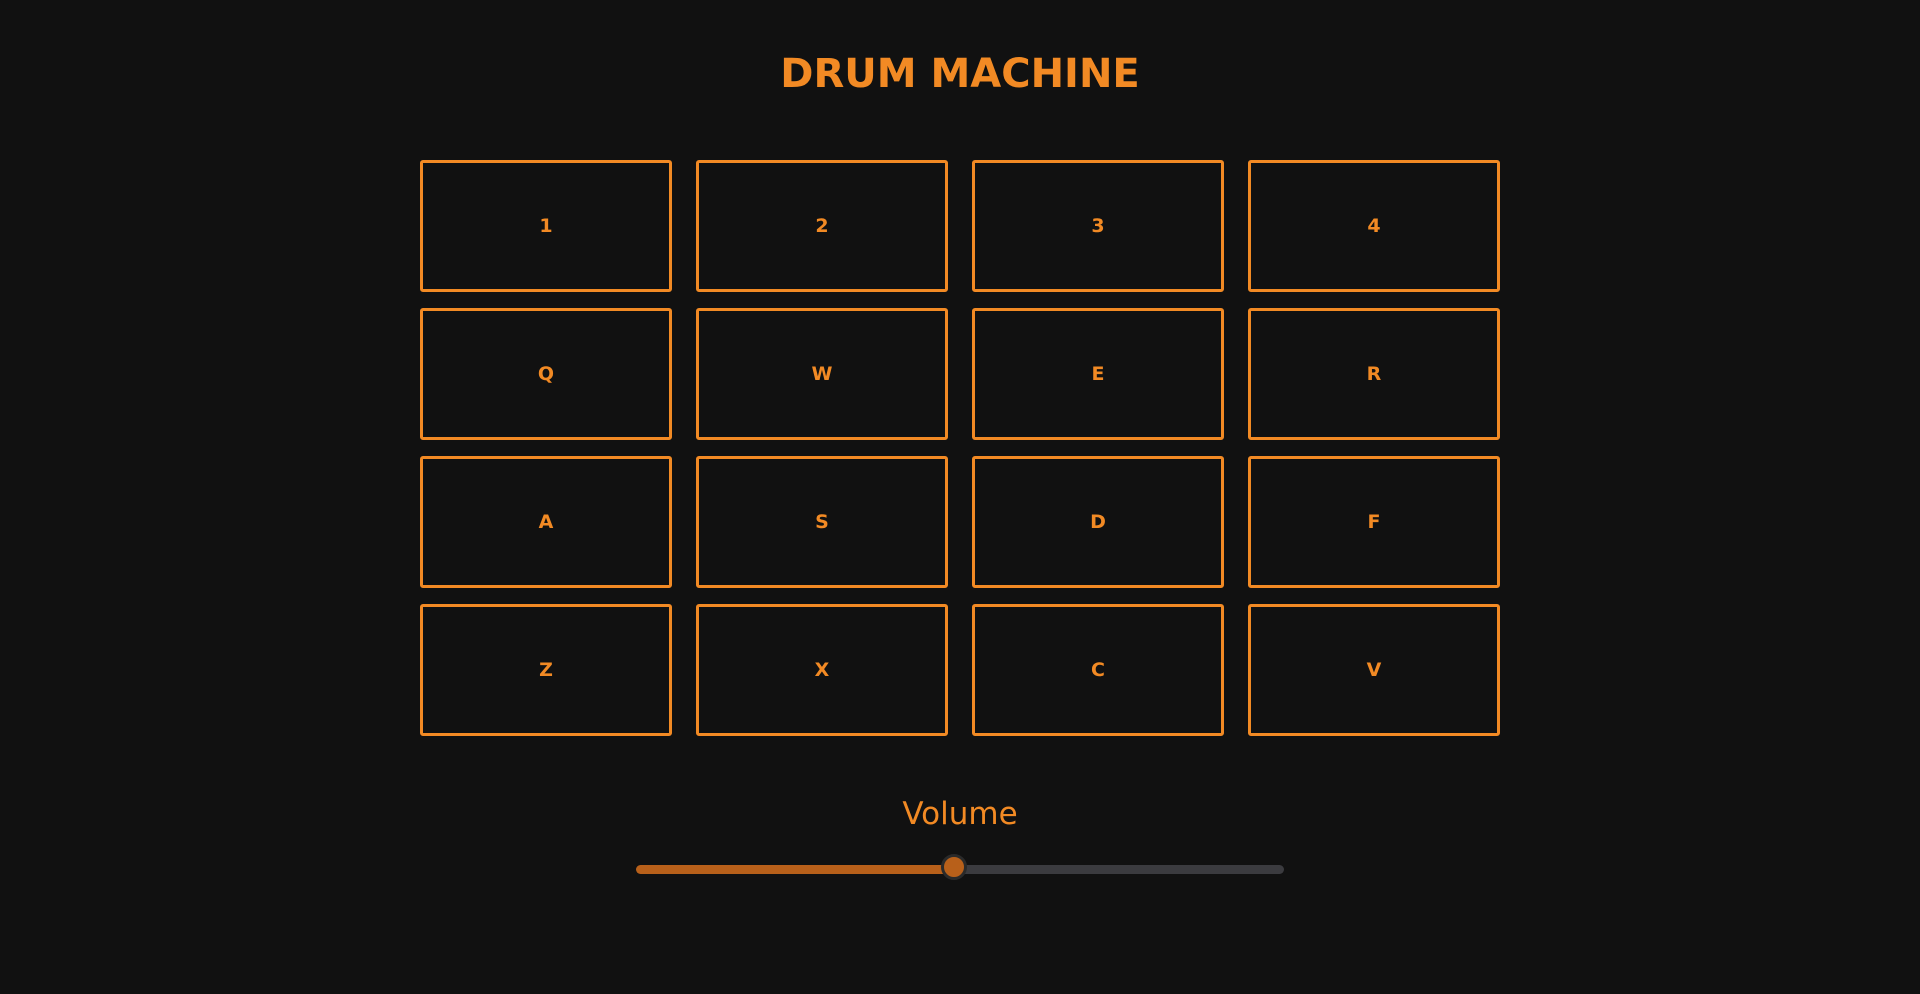  Describe the element at coordinates (960, 814) in the screenshot. I see `volume-label: Volume` at that location.